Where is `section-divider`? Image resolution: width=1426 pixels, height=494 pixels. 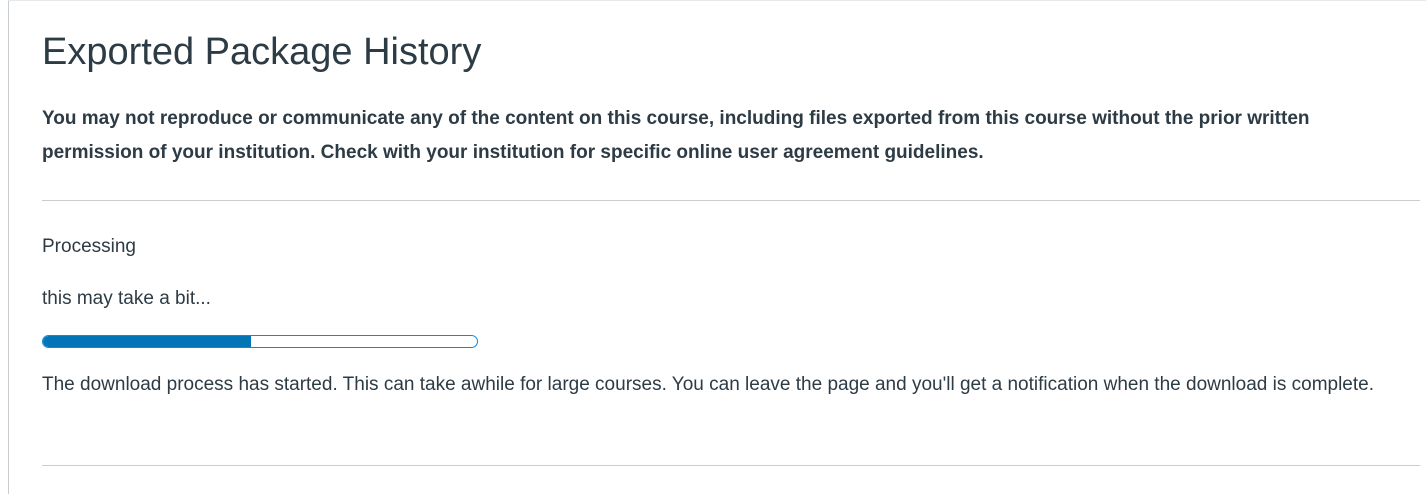 section-divider is located at coordinates (731, 200).